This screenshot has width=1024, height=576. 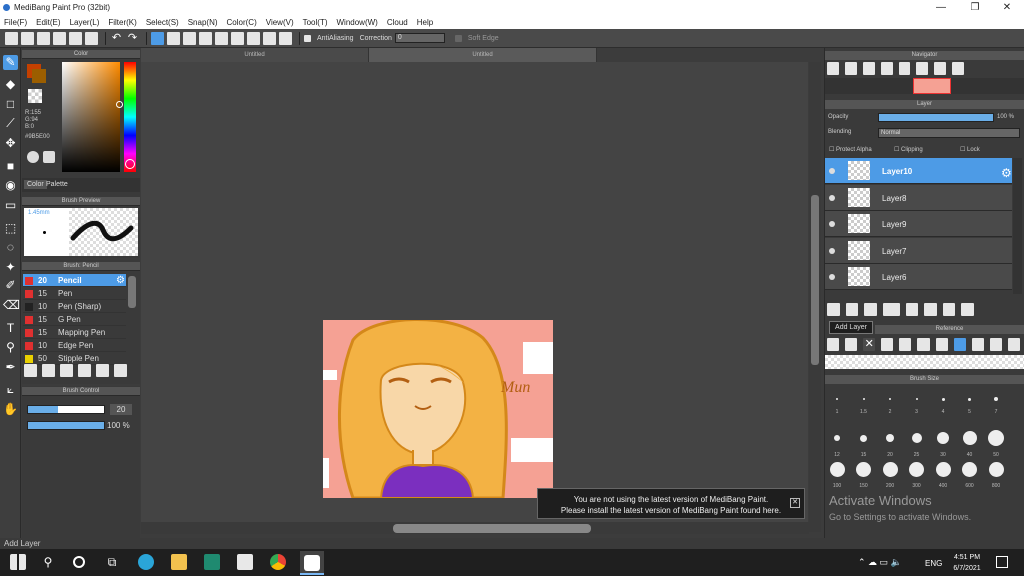 What do you see at coordinates (66, 425) in the screenshot?
I see `brush-opacity-slider` at bounding box center [66, 425].